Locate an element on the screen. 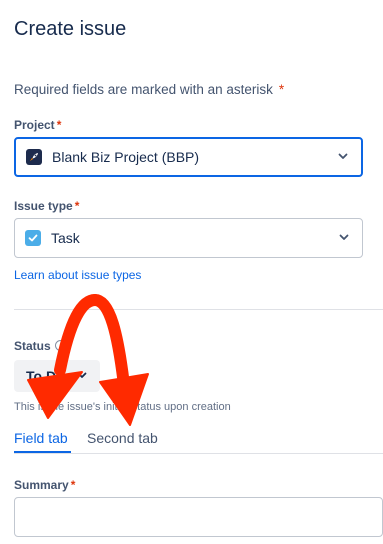  divider is located at coordinates (198, 309).